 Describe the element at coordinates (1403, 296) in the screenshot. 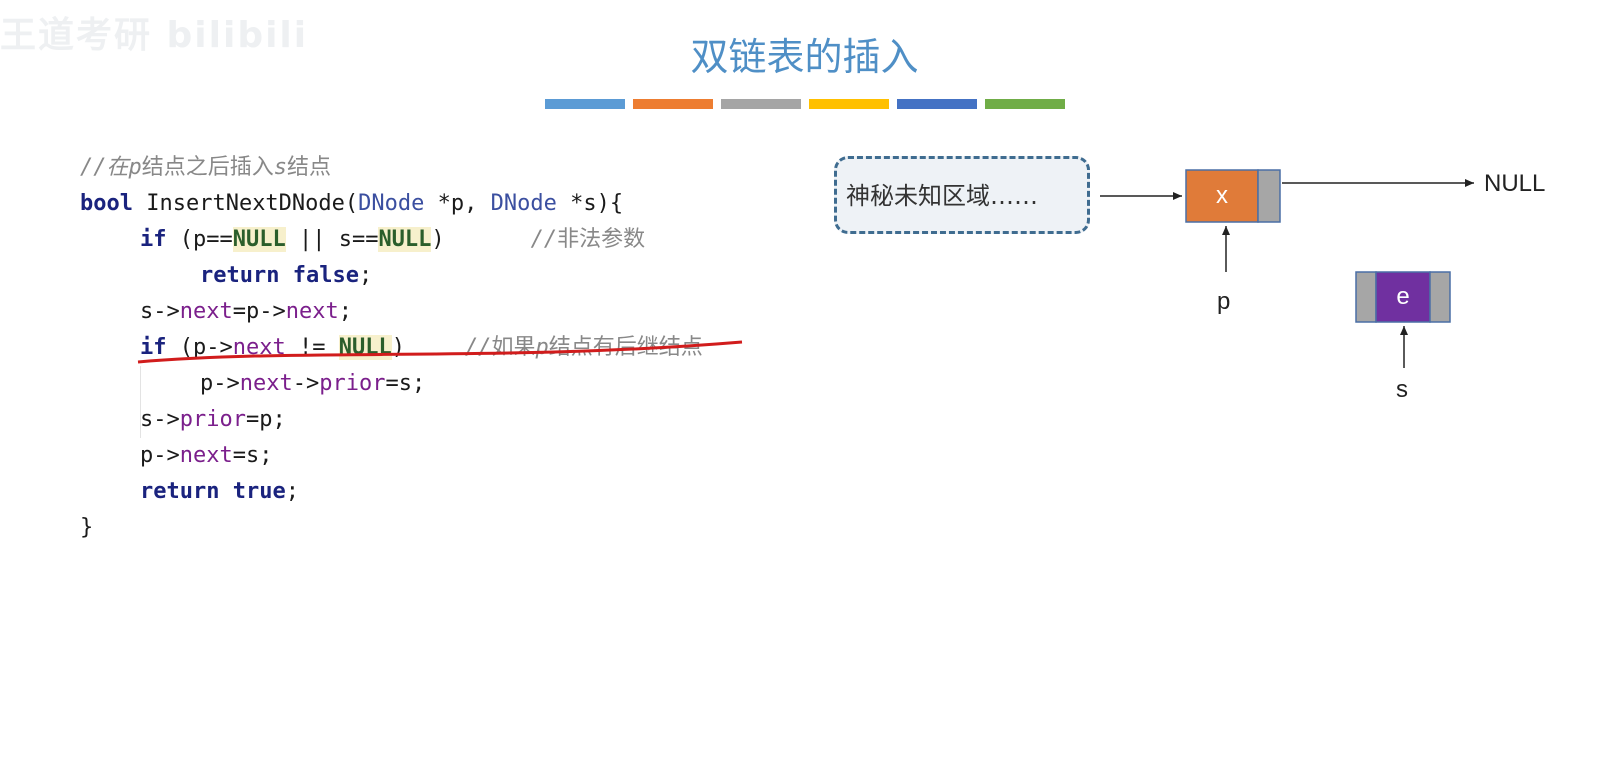

I see `node-e-label: e` at that location.